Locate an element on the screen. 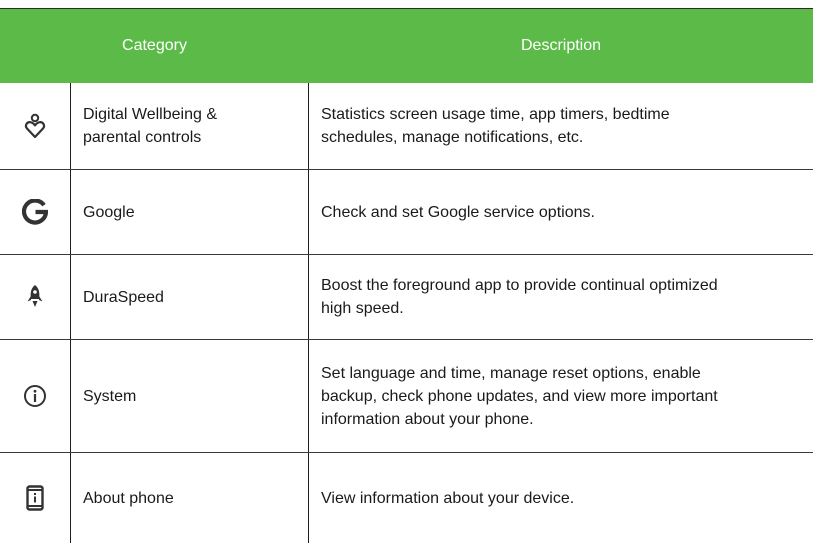 This screenshot has width=813, height=543. category-label: About phone is located at coordinates (128, 498).